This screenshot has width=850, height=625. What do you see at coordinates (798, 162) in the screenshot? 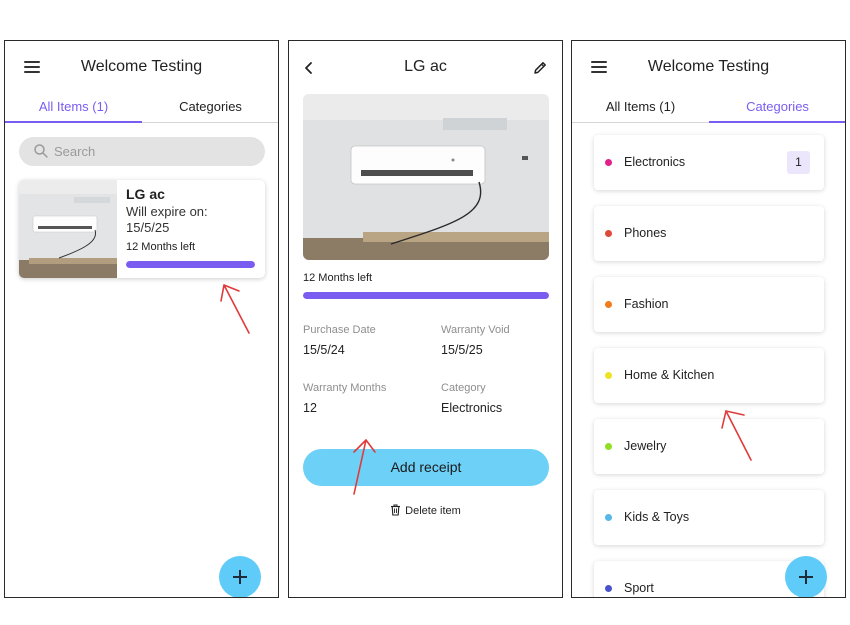
I see `category-count-badge: 1` at bounding box center [798, 162].